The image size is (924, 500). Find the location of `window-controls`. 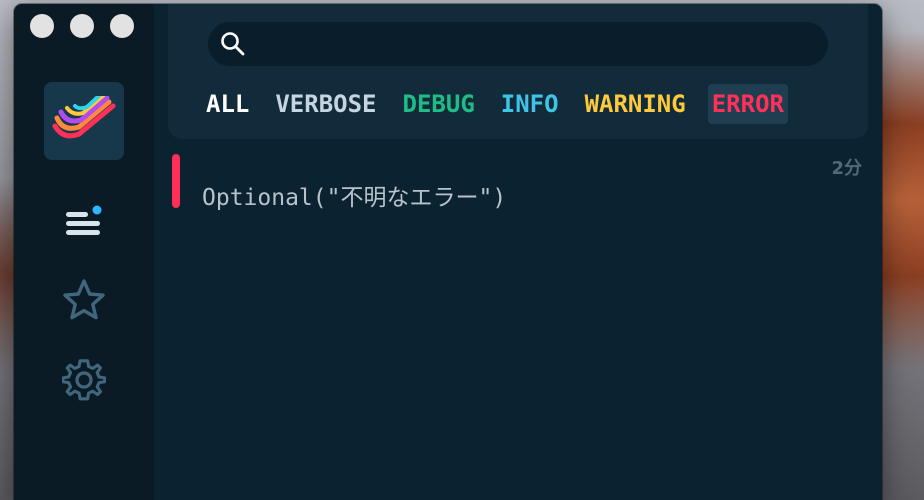

window-controls is located at coordinates (82, 26).